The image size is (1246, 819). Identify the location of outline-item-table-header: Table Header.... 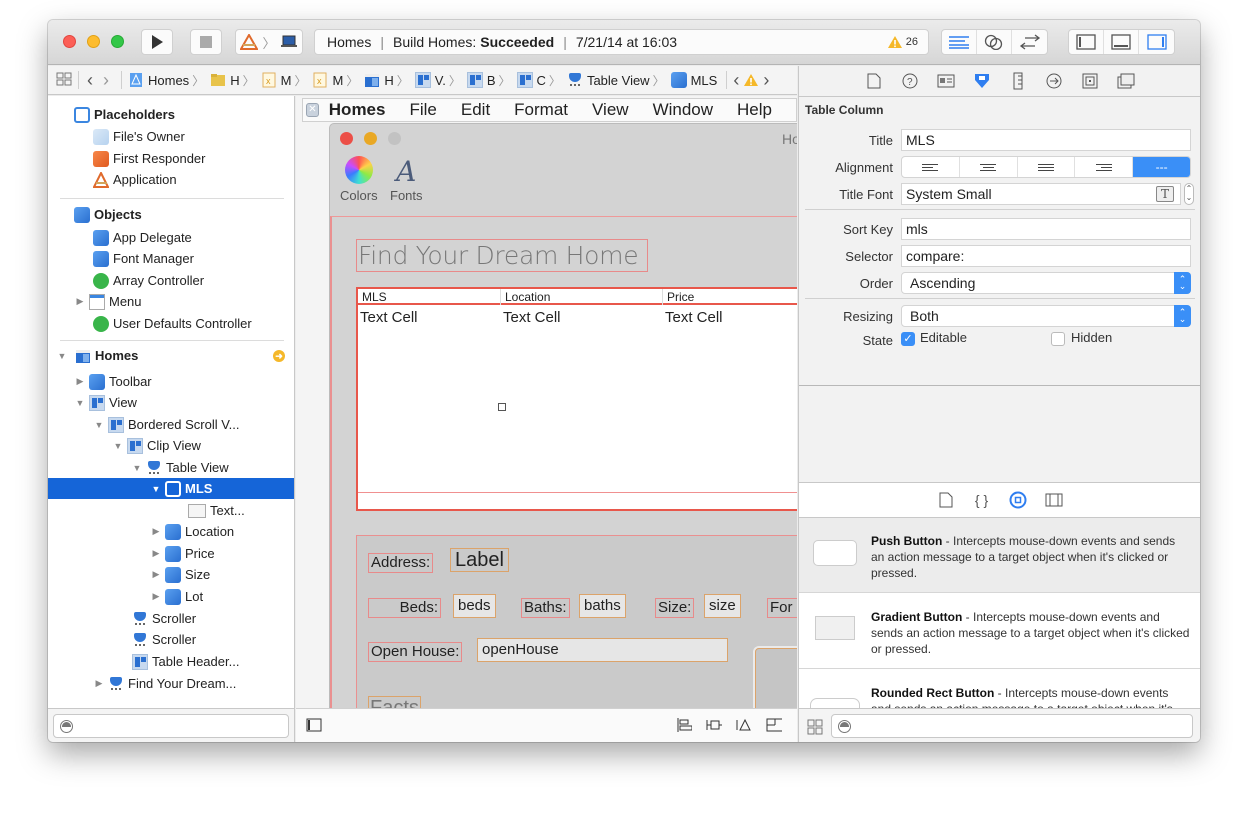
(171, 661).